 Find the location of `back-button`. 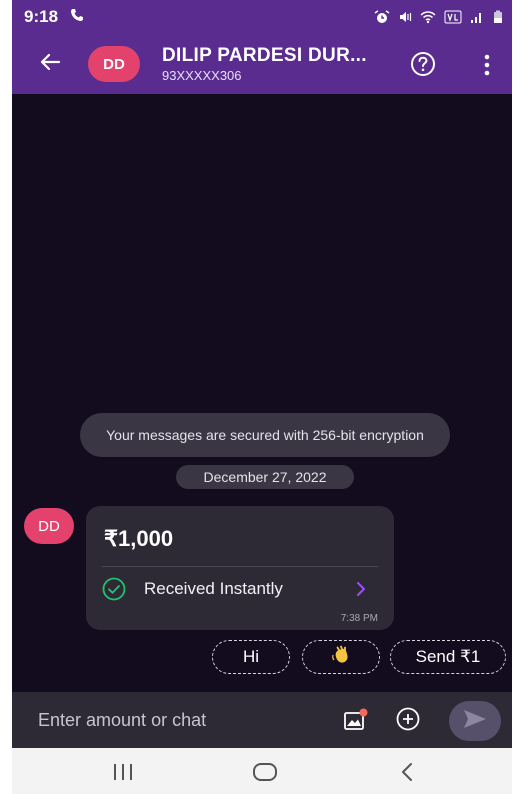

back-button is located at coordinates (50, 64).